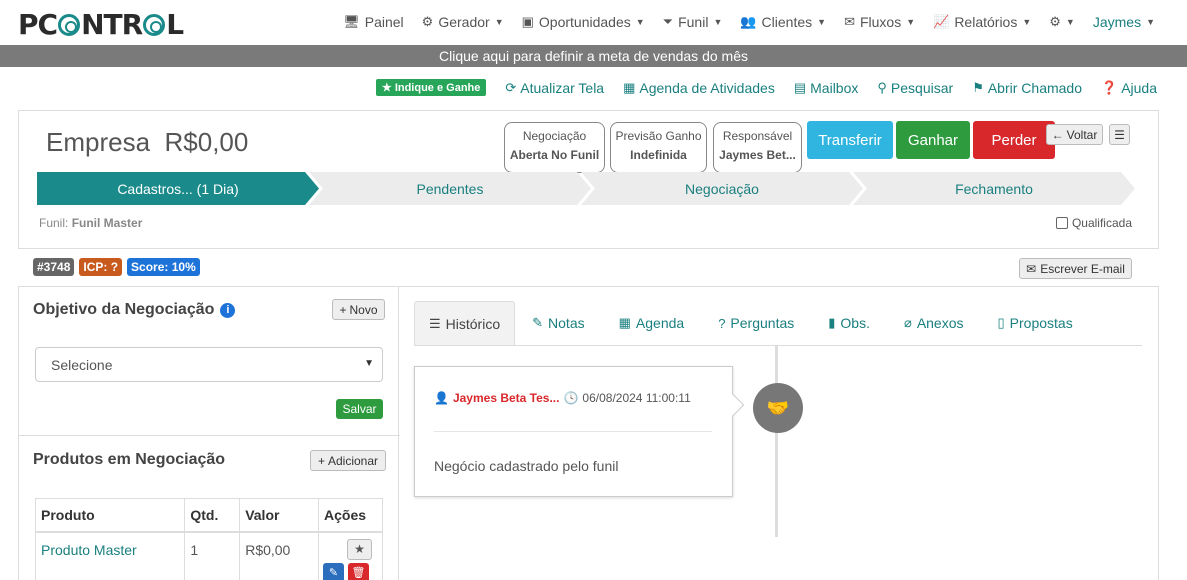 The width and height of the screenshot is (1187, 580). Describe the element at coordinates (850, 140) in the screenshot. I see `transferir-button: Transferir` at that location.